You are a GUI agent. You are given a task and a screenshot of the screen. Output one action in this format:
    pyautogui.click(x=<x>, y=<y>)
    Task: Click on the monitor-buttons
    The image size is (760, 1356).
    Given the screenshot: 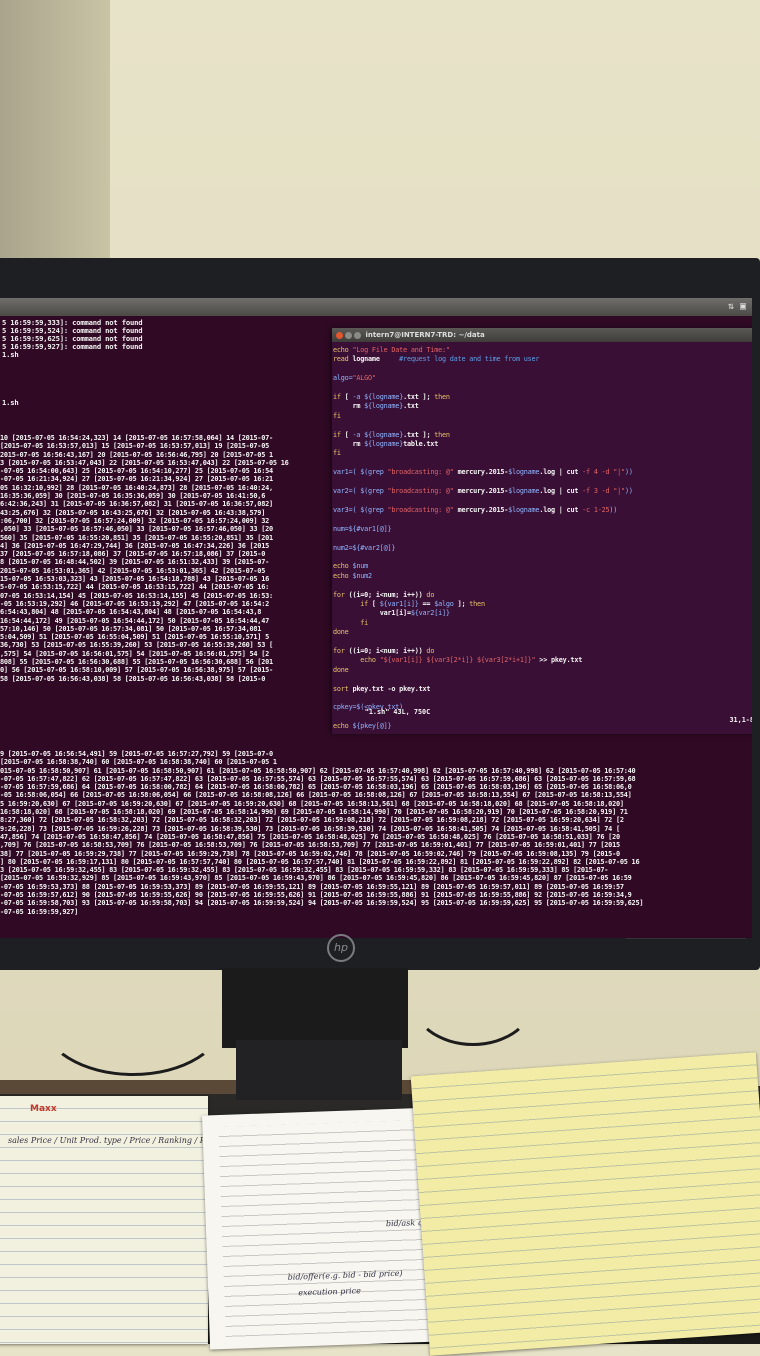 What is the action you would take?
    pyautogui.click(x=686, y=943)
    